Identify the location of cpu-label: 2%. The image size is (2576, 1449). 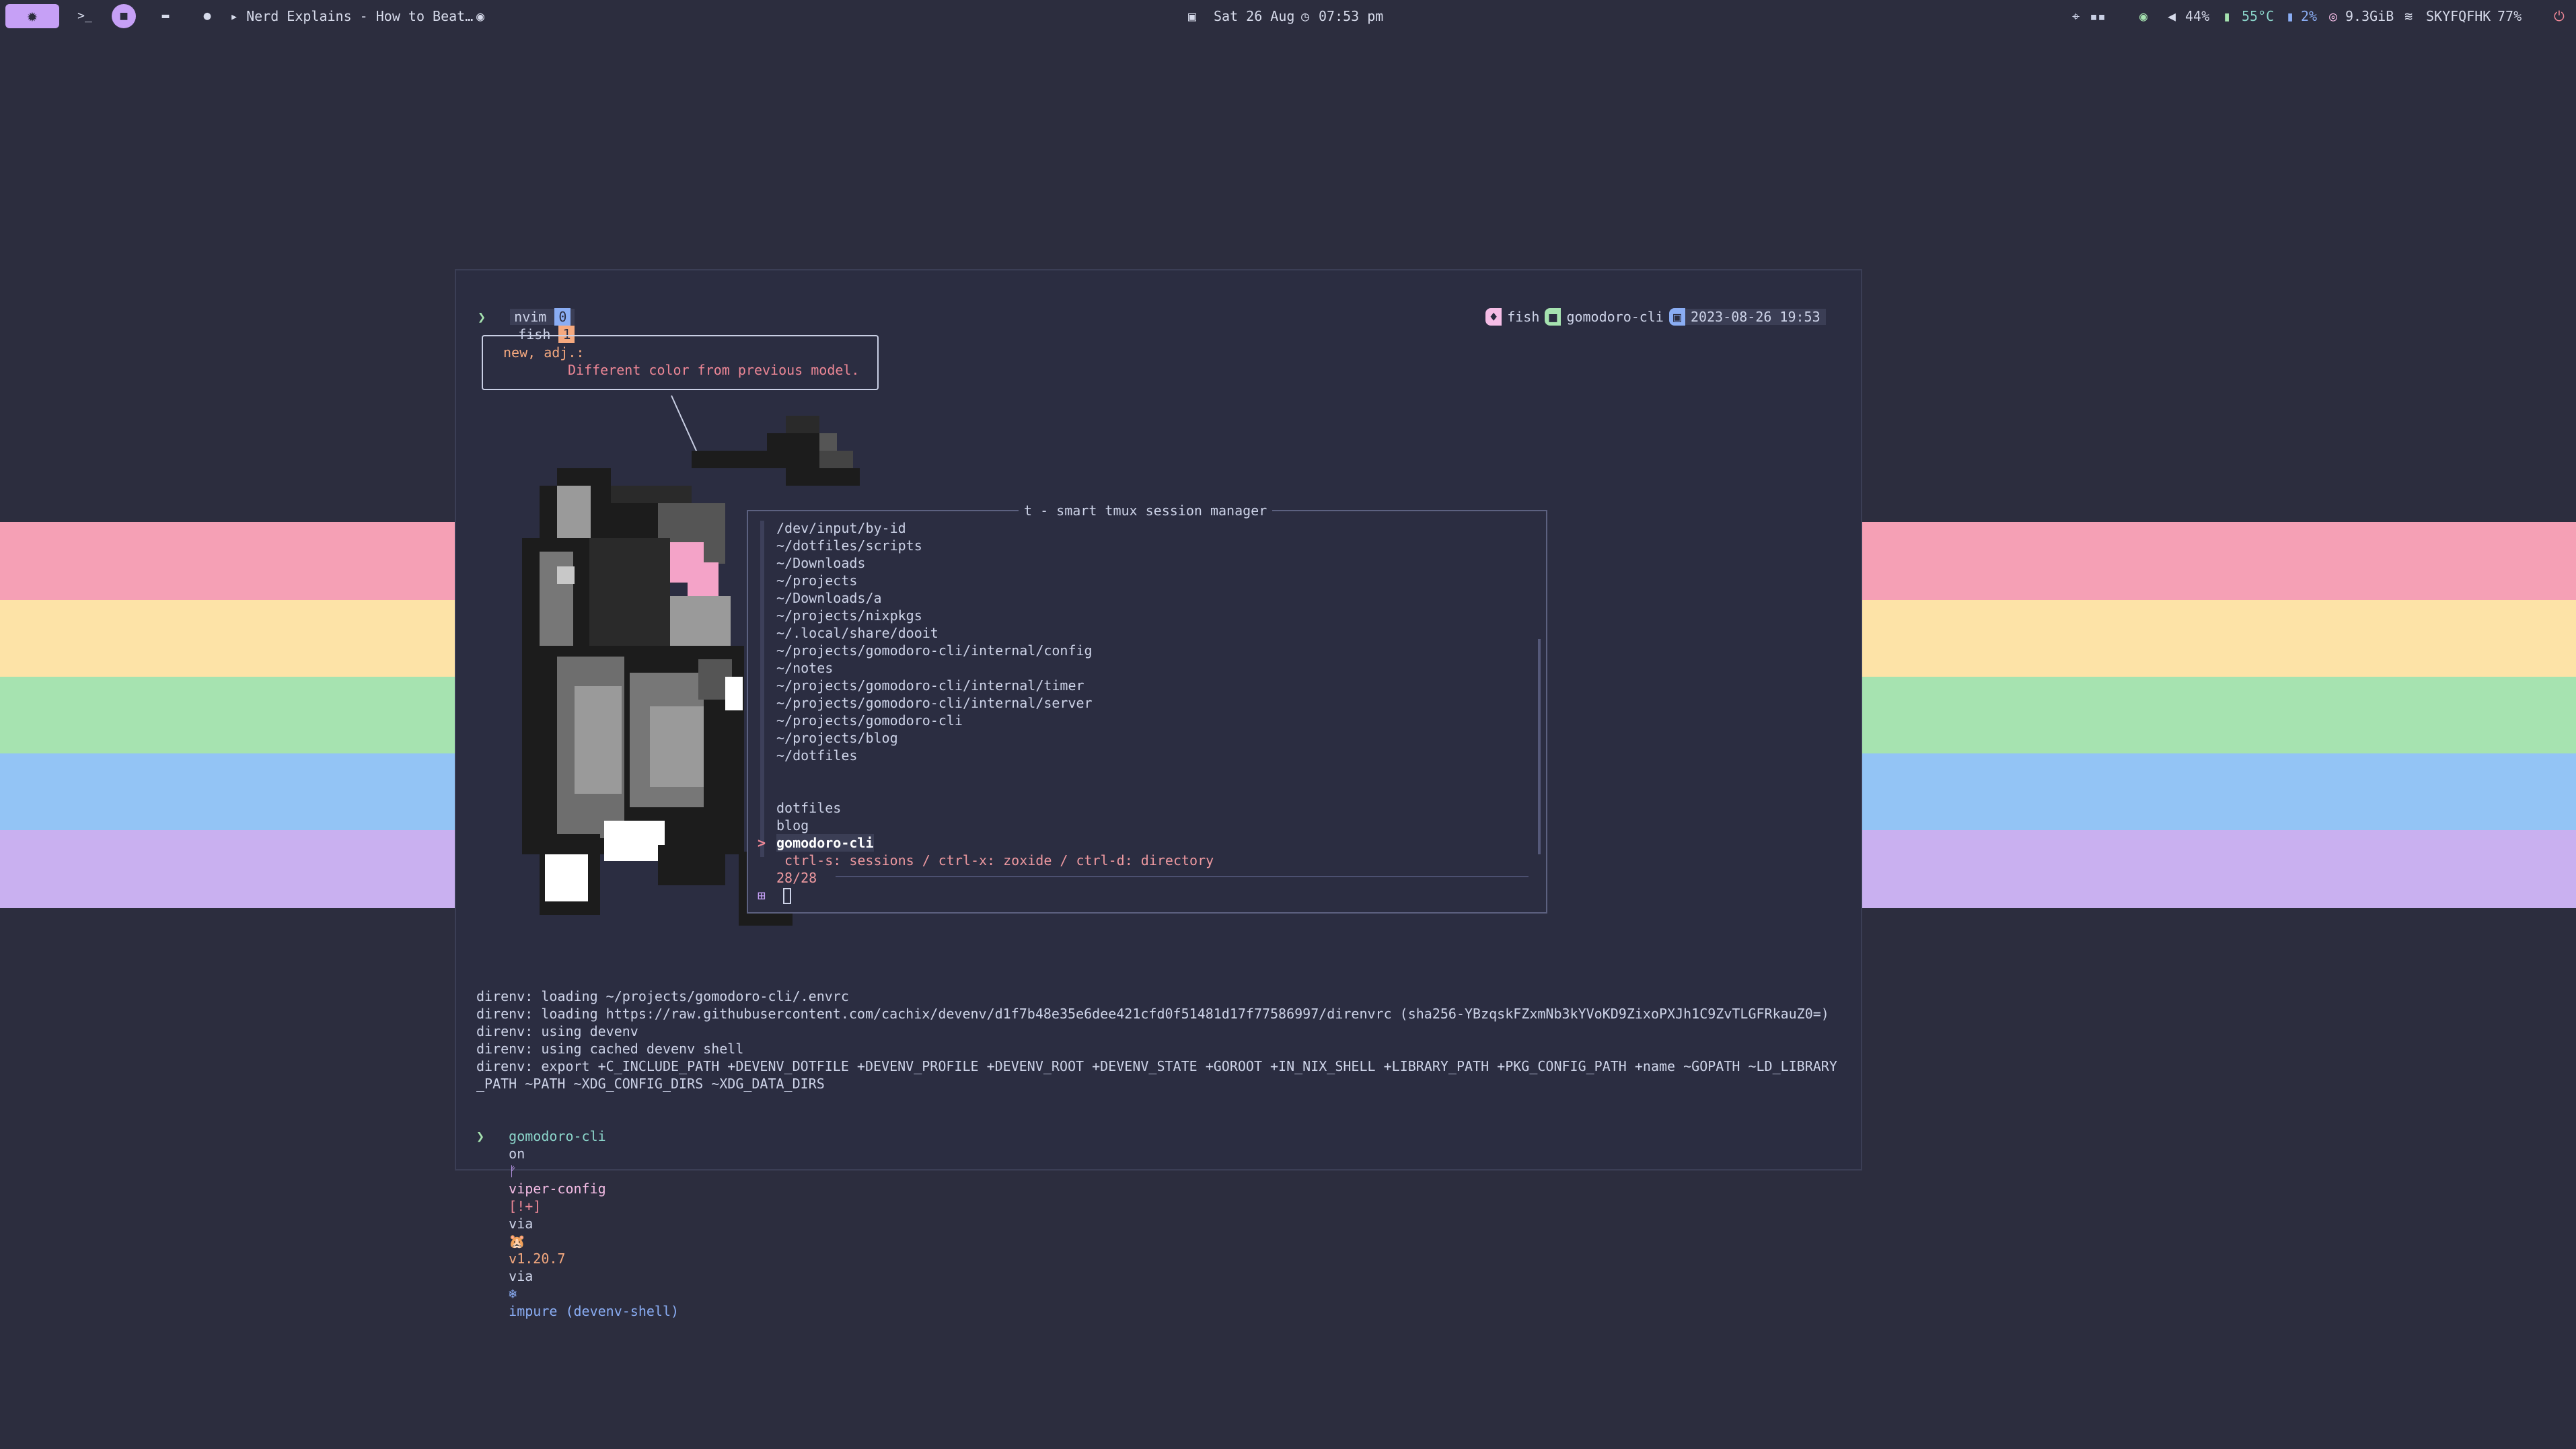
(2309, 16).